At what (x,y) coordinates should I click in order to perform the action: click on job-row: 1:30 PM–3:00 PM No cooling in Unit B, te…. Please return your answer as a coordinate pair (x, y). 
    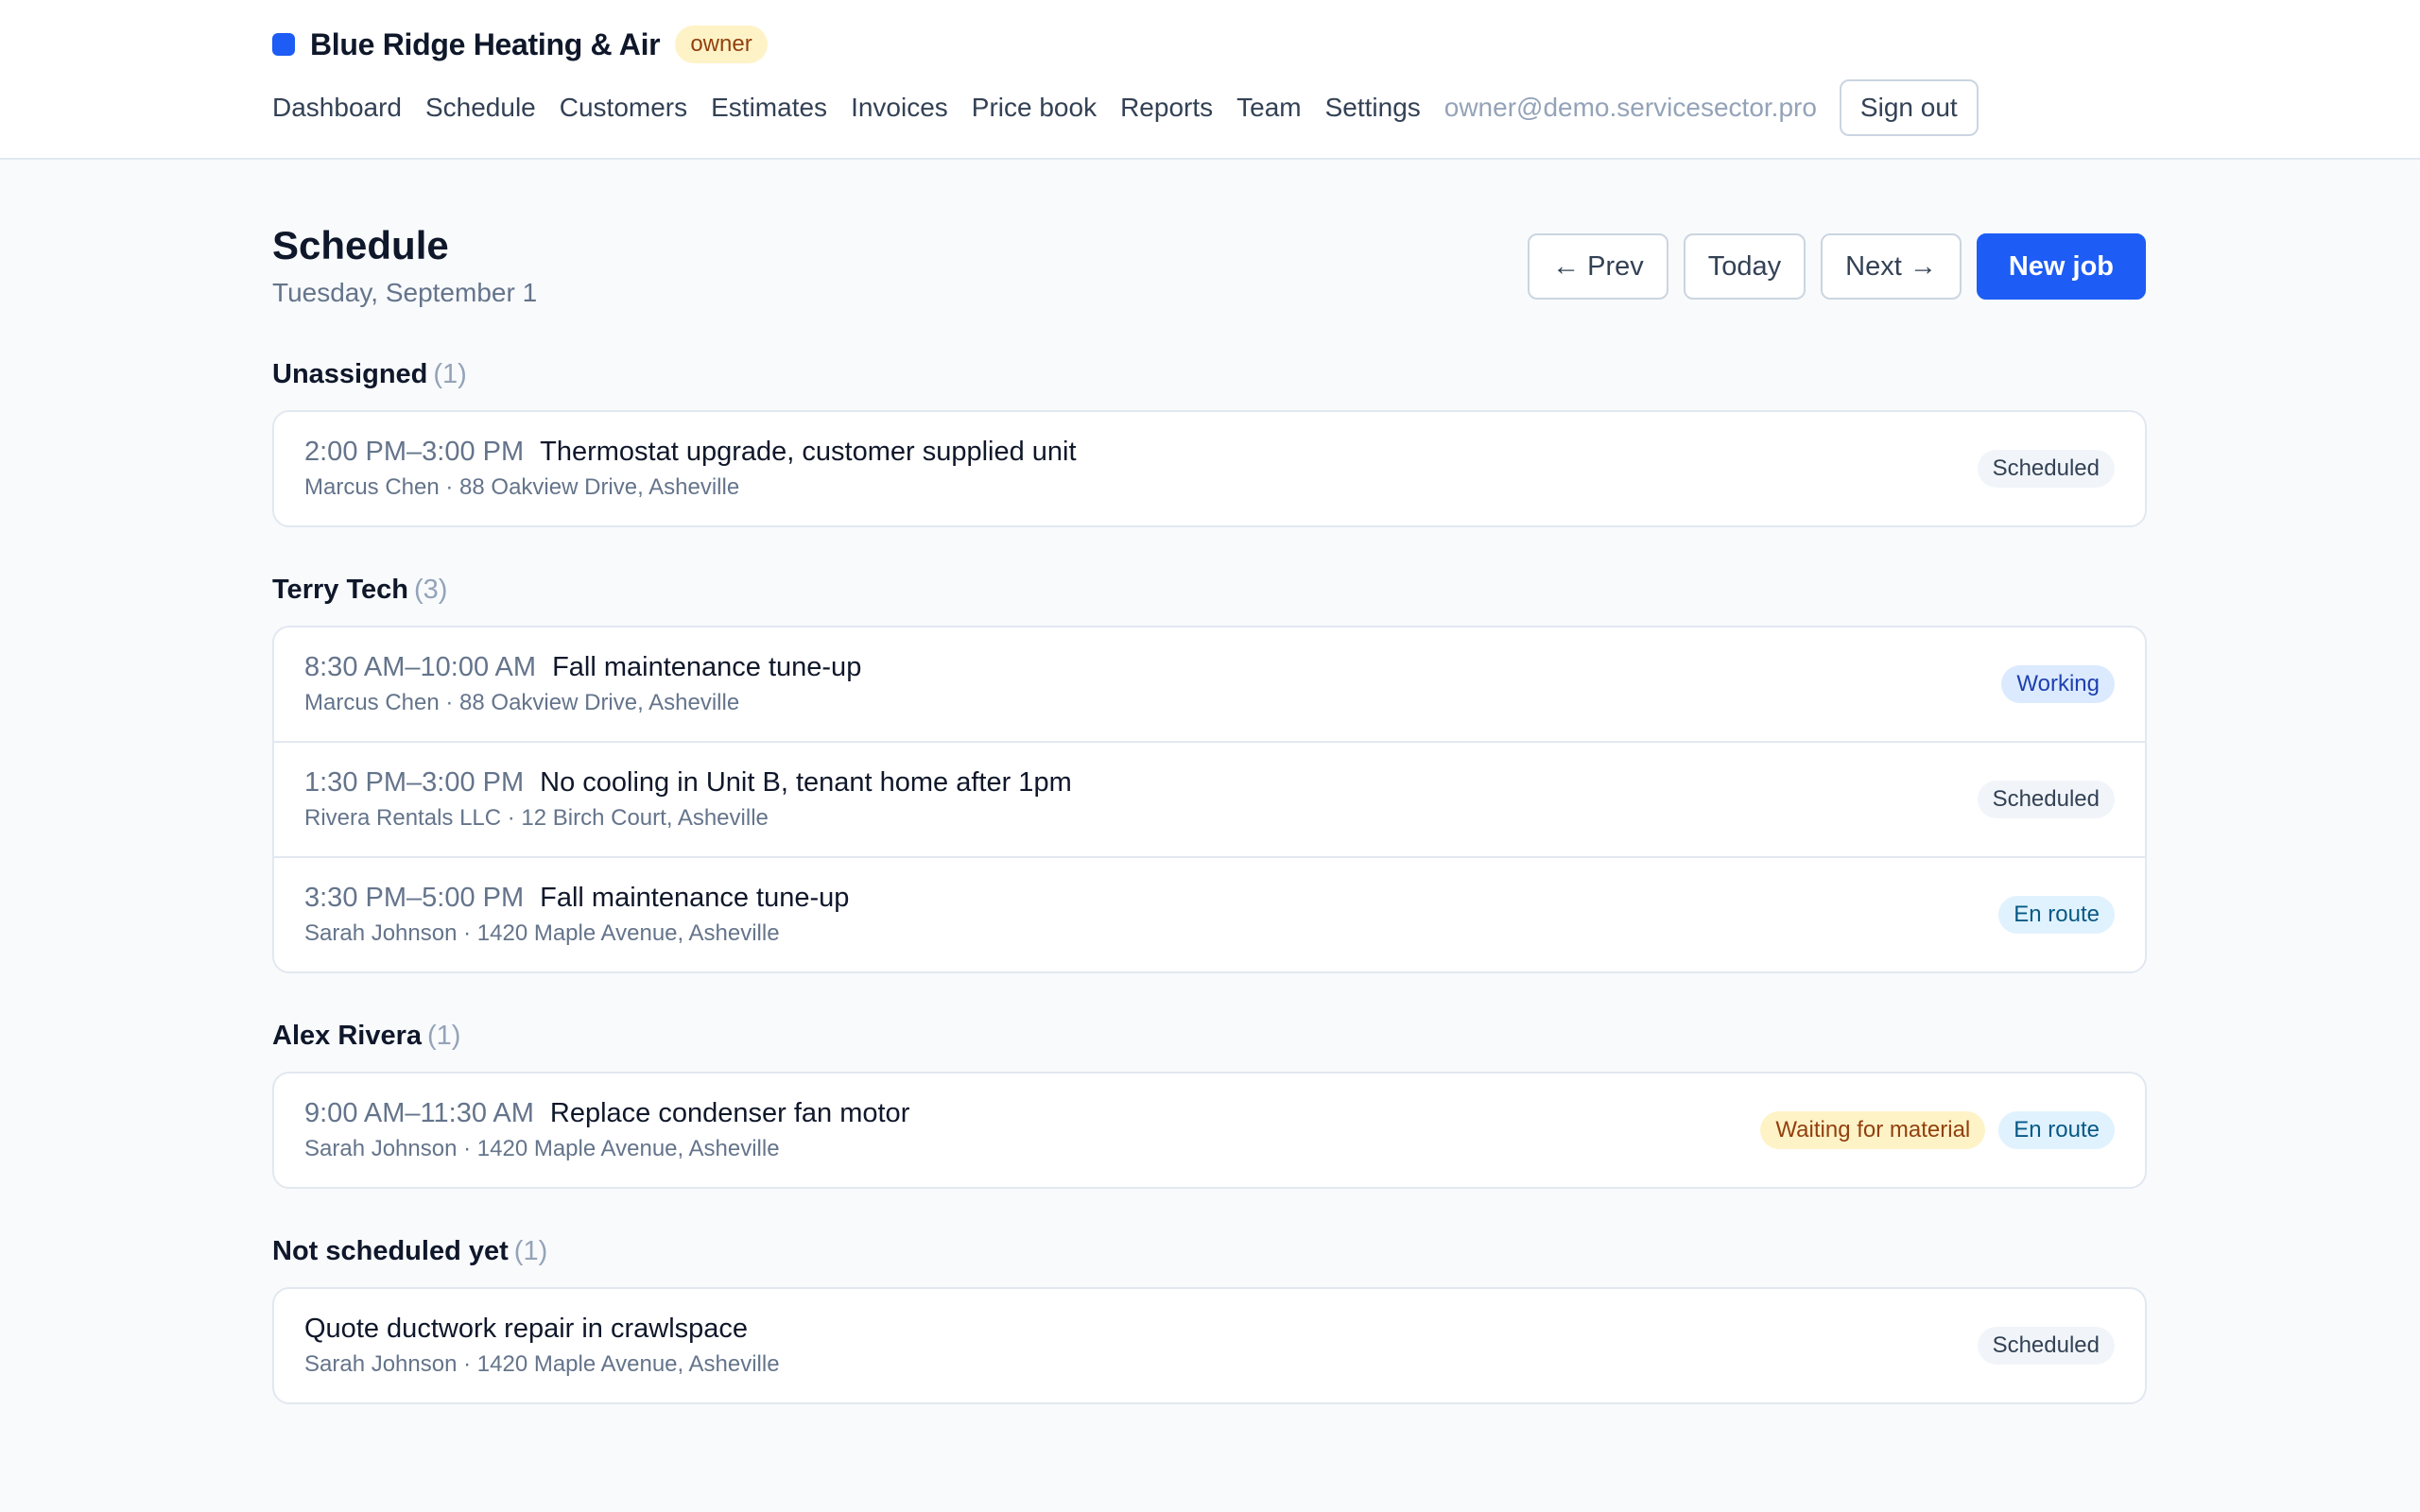
    Looking at the image, I should click on (1210, 798).